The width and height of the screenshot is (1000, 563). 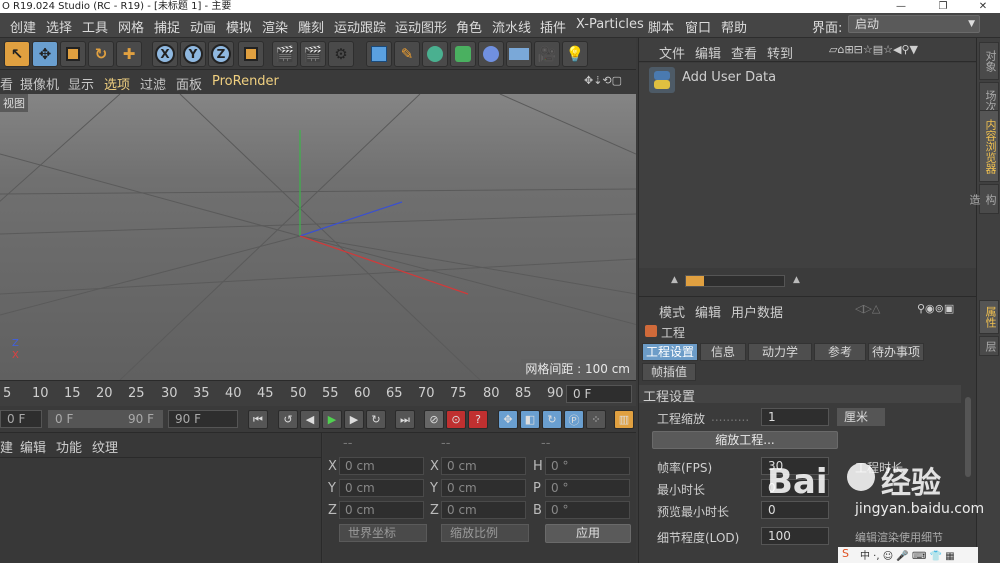 I want to click on min-length-field: 0, so click(x=795, y=488).